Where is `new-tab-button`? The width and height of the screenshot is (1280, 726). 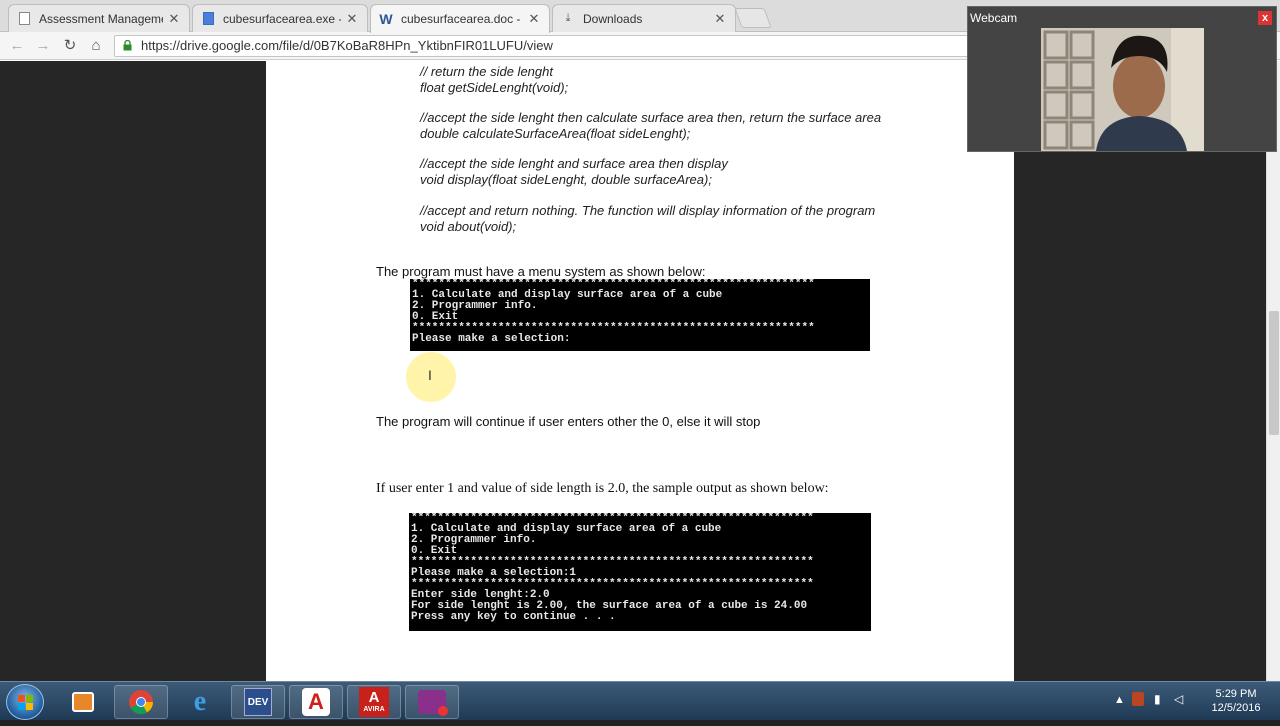 new-tab-button is located at coordinates (753, 18).